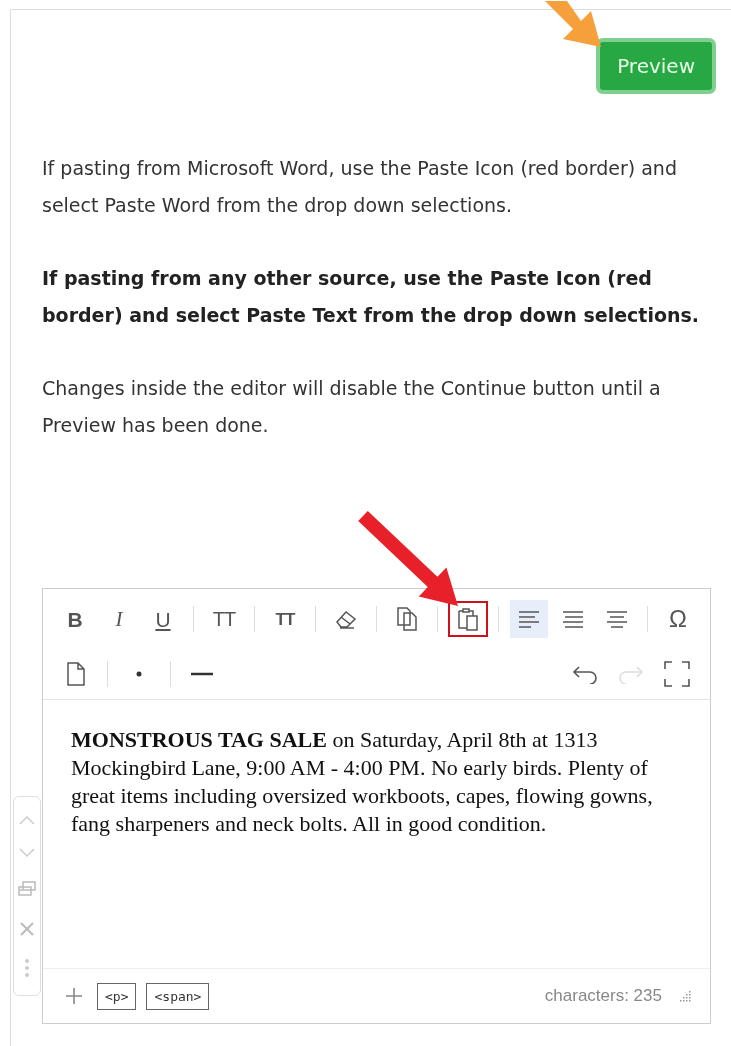 The width and height of the screenshot is (731, 1046). What do you see at coordinates (117, 996) in the screenshot?
I see `element-path-tag: <p>` at bounding box center [117, 996].